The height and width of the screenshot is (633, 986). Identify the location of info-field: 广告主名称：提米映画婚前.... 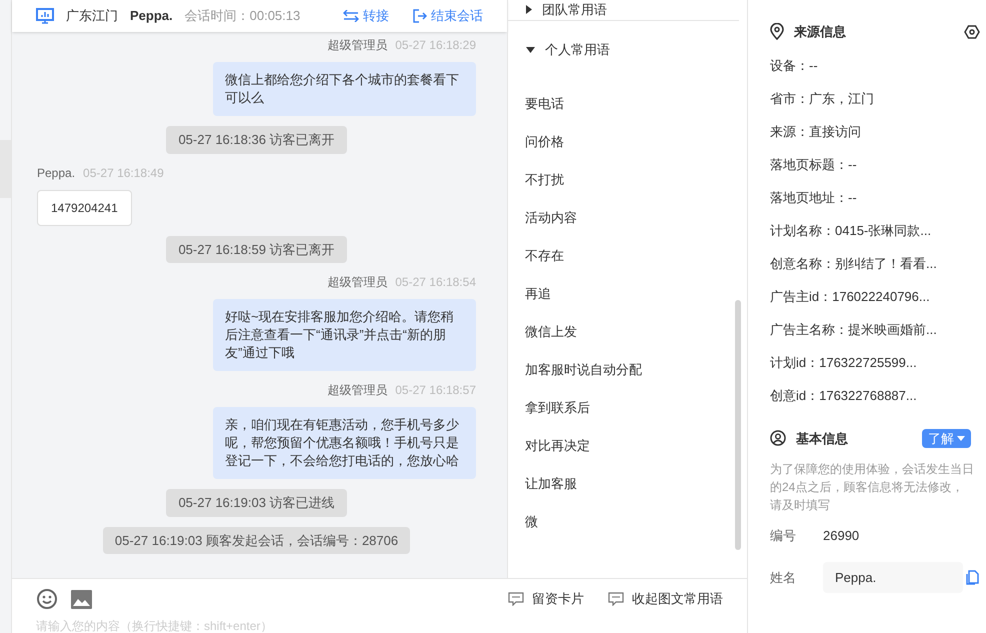
(875, 330).